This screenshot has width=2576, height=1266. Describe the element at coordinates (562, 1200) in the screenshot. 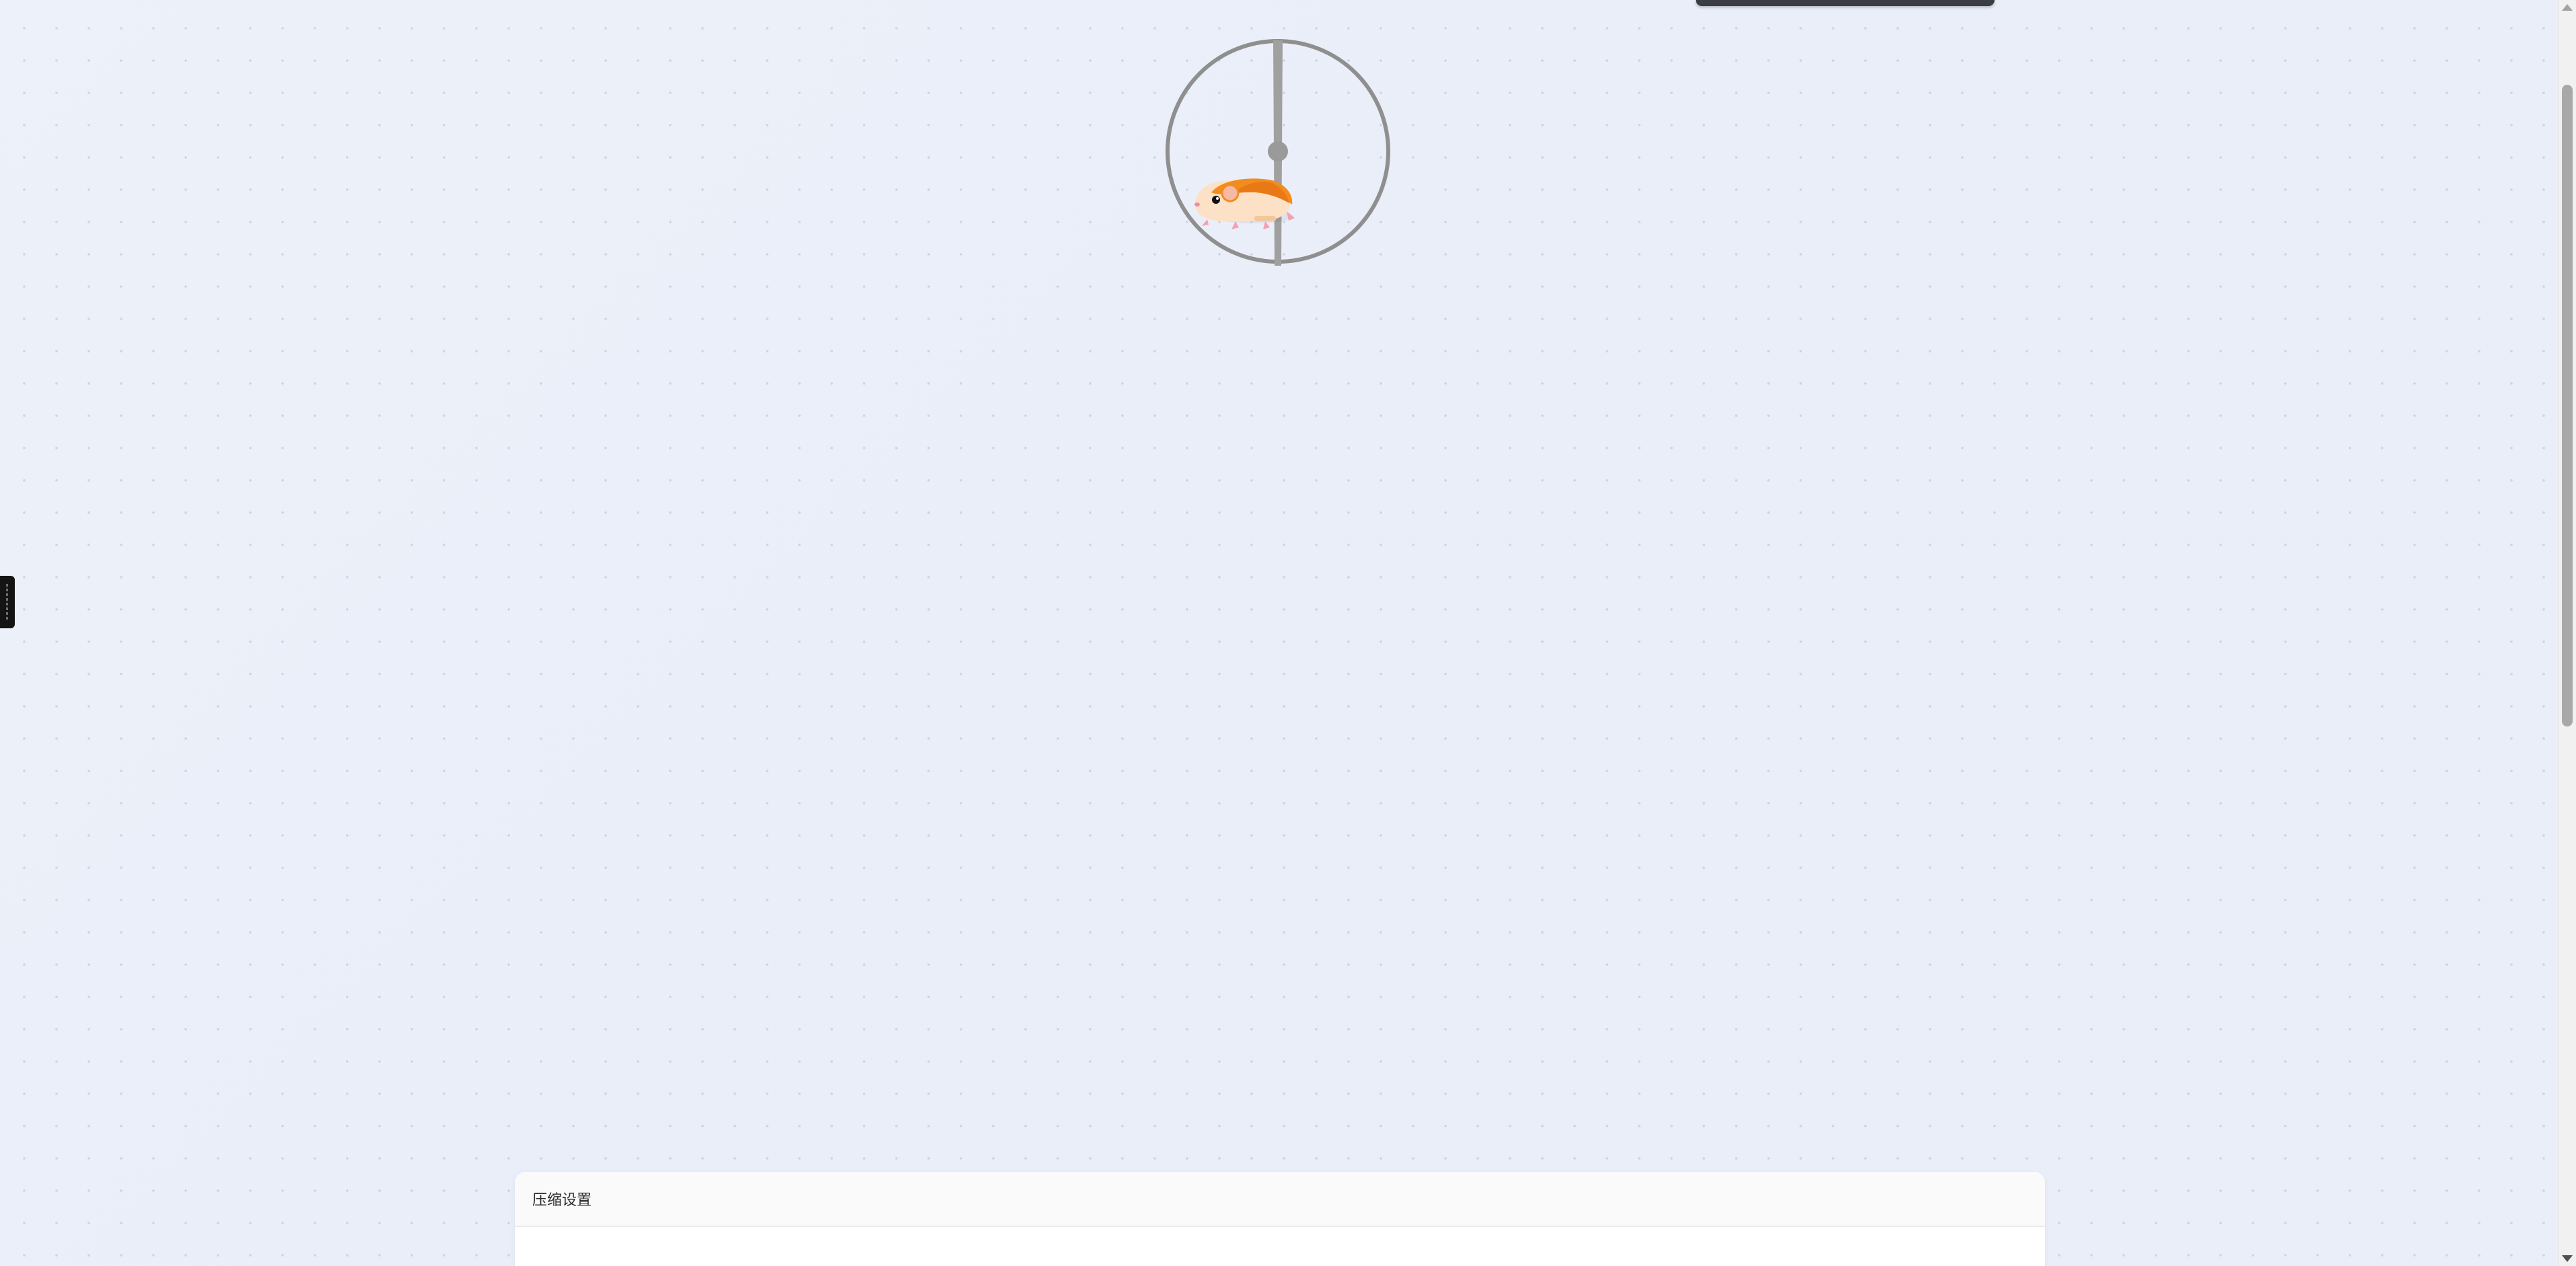

I see `card-title: 压缩设置` at that location.